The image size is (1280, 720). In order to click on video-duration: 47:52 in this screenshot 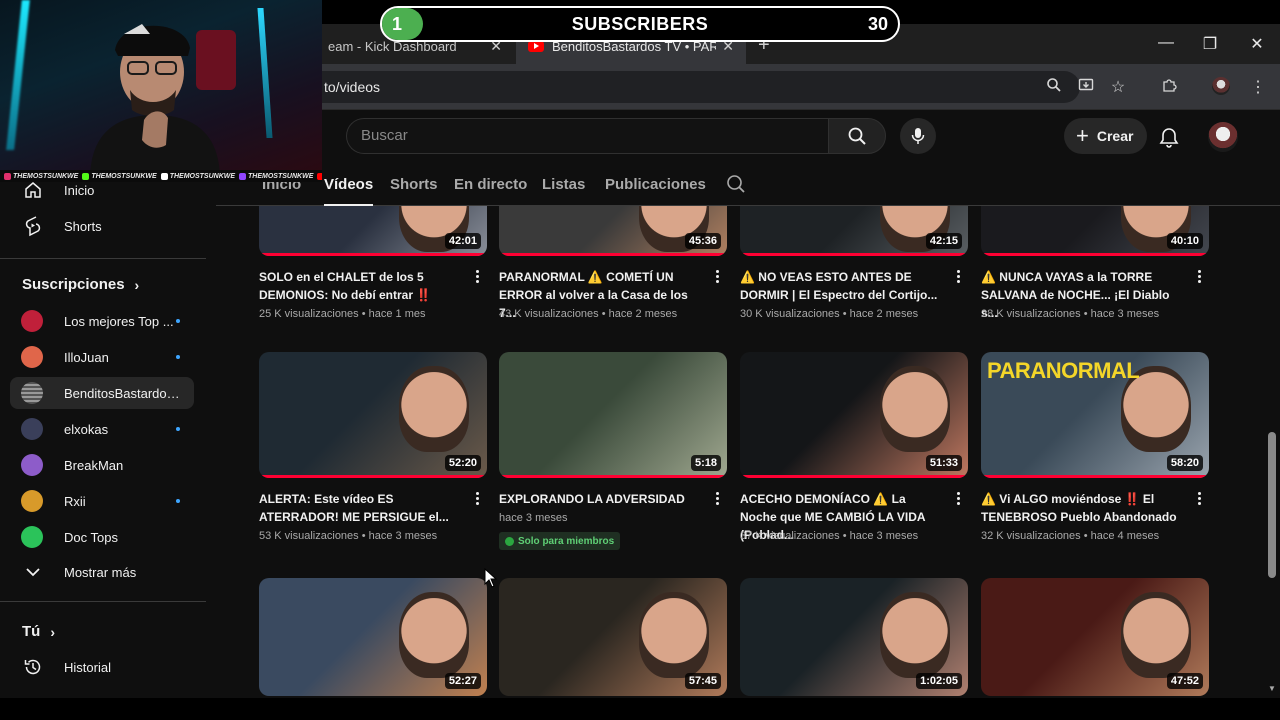, I will do `click(1184, 681)`.